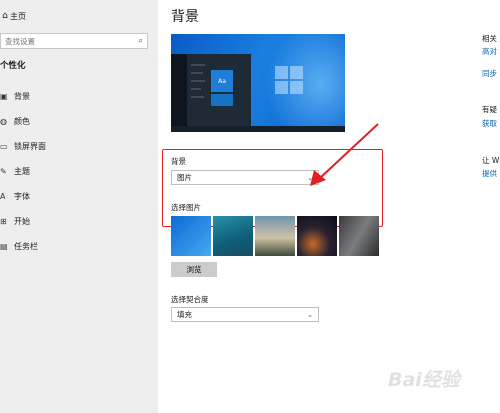  Describe the element at coordinates (22, 96) in the screenshot. I see `sidebar-item-label: 背景` at that location.